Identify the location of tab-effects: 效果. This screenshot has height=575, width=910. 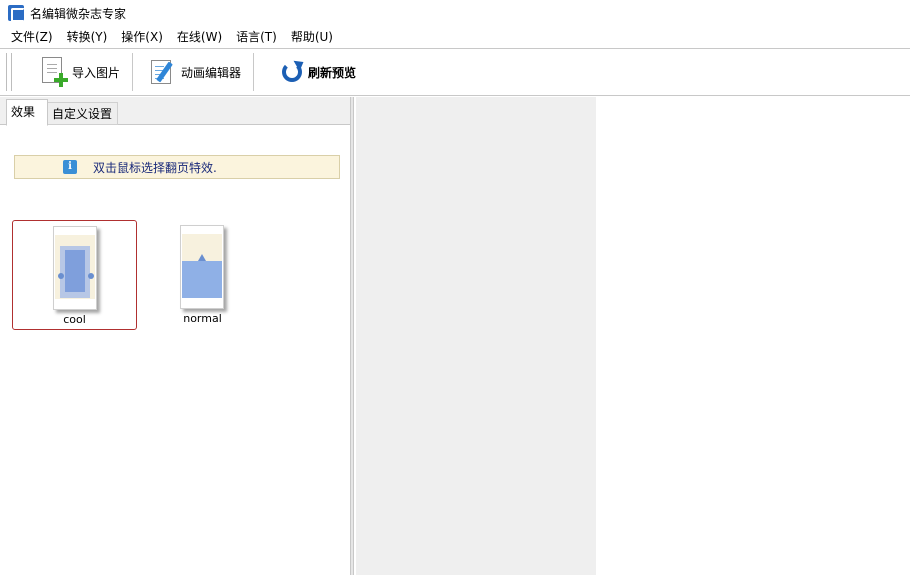
(27, 112).